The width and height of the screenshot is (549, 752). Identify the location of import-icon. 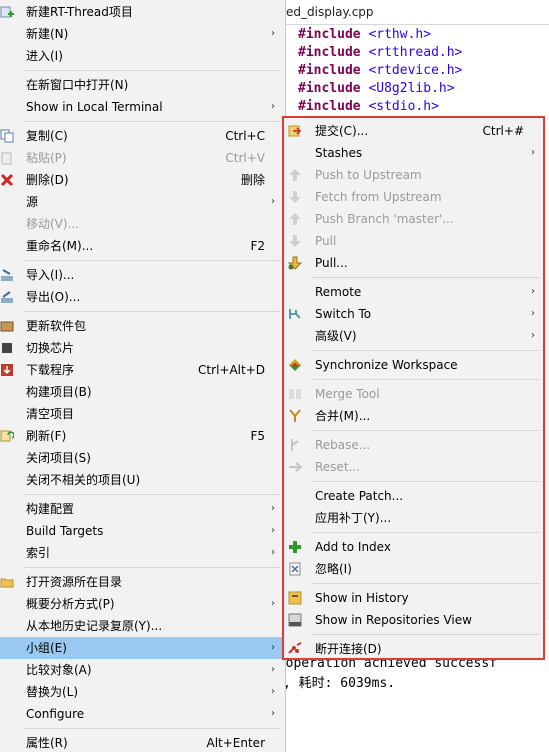
(7, 275).